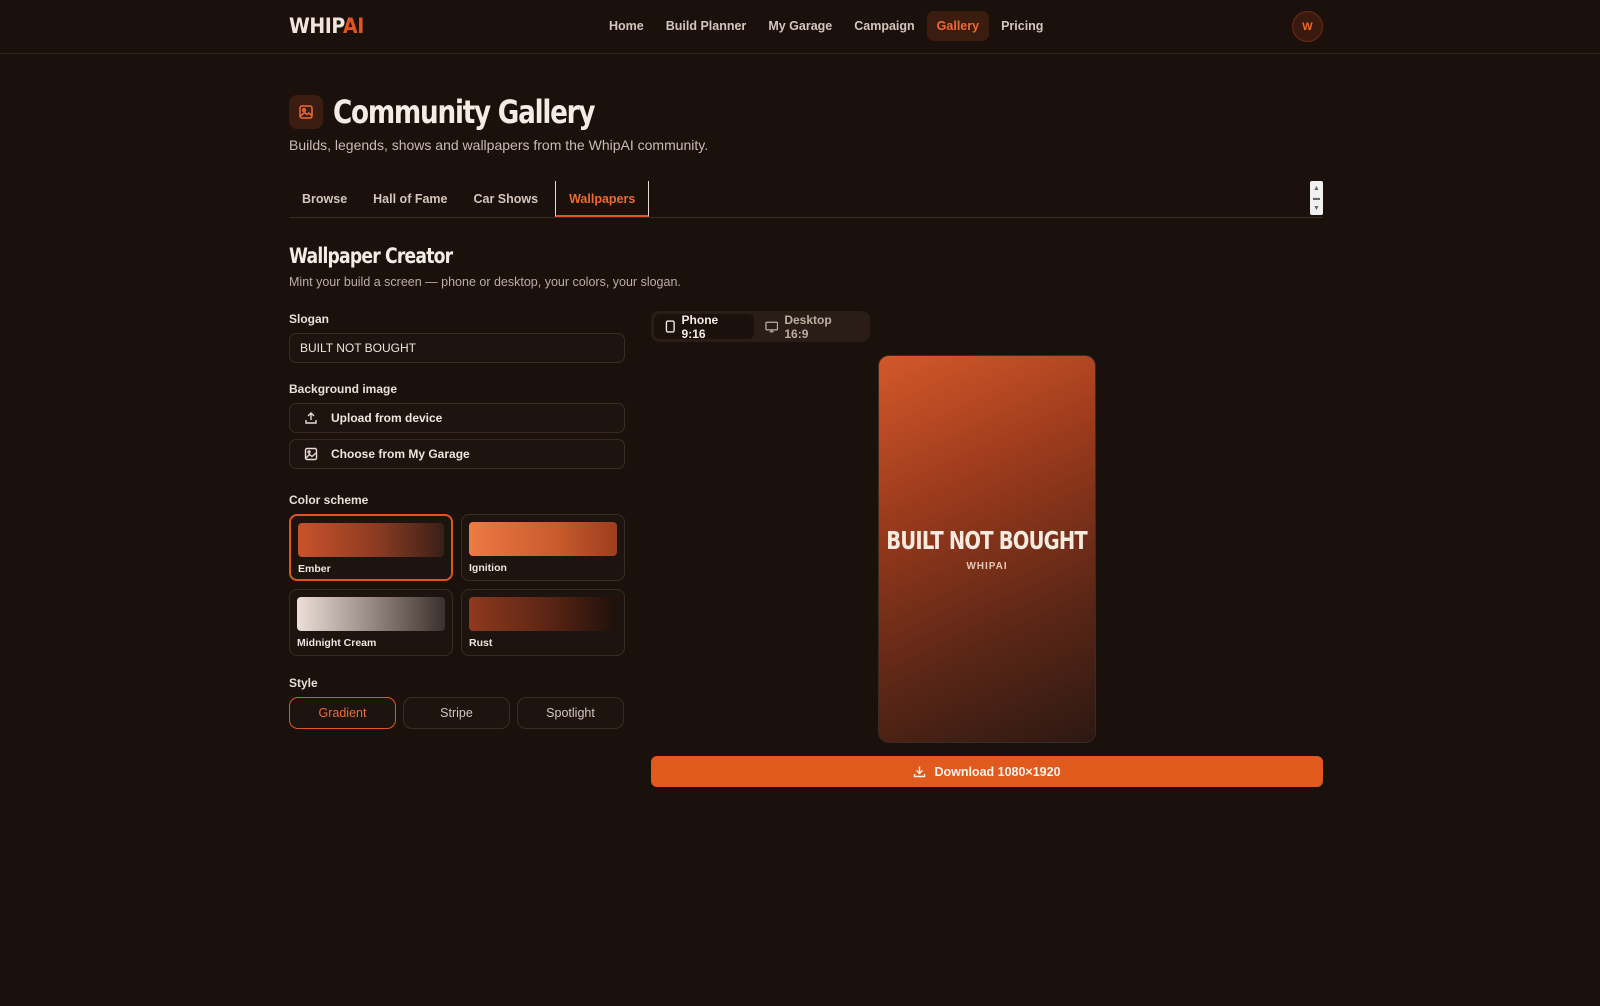 The height and width of the screenshot is (1006, 1600). Describe the element at coordinates (309, 319) in the screenshot. I see `slogan-label: Slogan` at that location.